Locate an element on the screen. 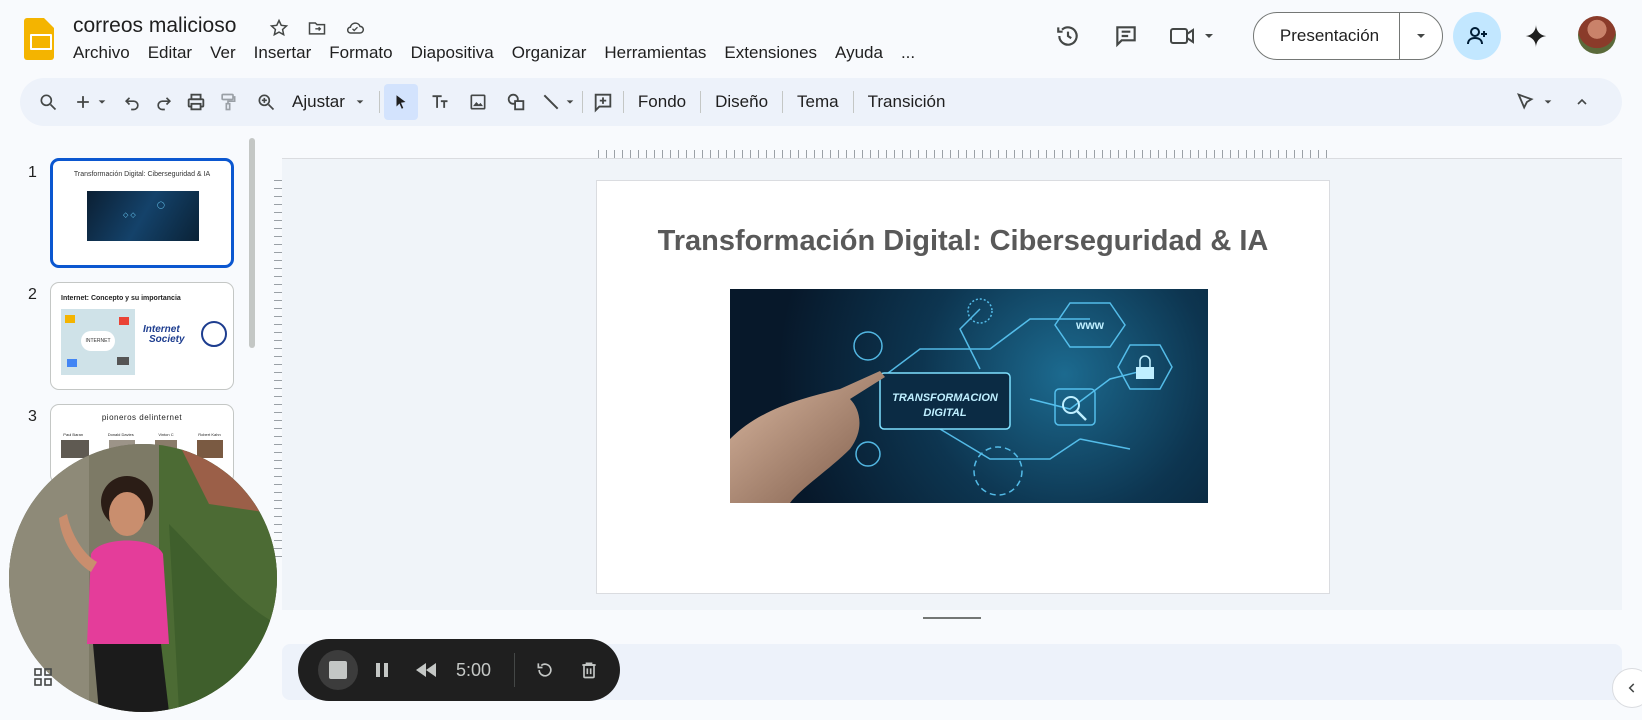  grid-view-icon is located at coordinates (43, 677).